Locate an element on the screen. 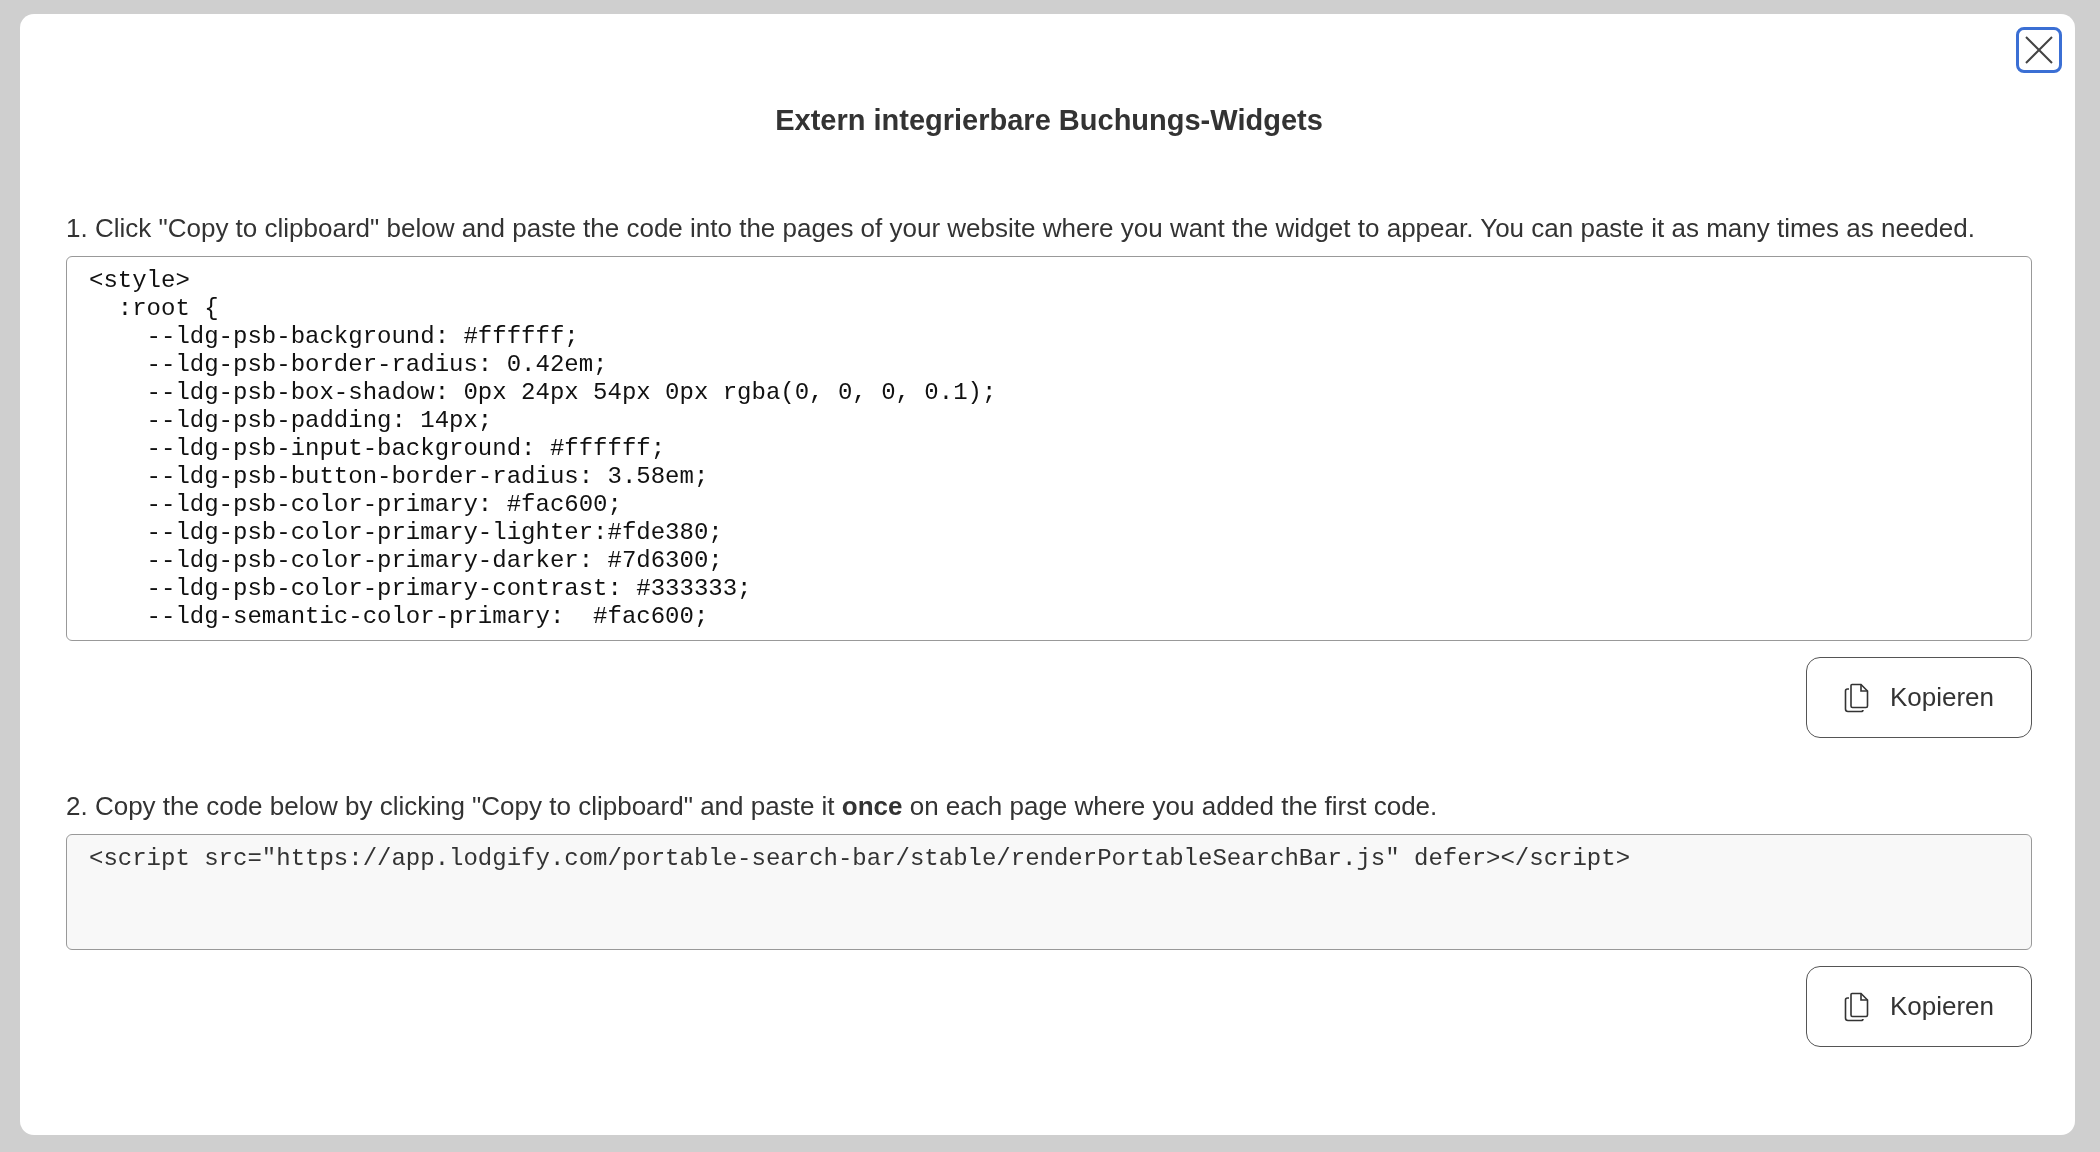 The image size is (2100, 1152). code-field: <script src="https://app.lodgify.com/portable-search-bar/stable/renderPortableSearchBar.js" defer></script> is located at coordinates (1049, 892).